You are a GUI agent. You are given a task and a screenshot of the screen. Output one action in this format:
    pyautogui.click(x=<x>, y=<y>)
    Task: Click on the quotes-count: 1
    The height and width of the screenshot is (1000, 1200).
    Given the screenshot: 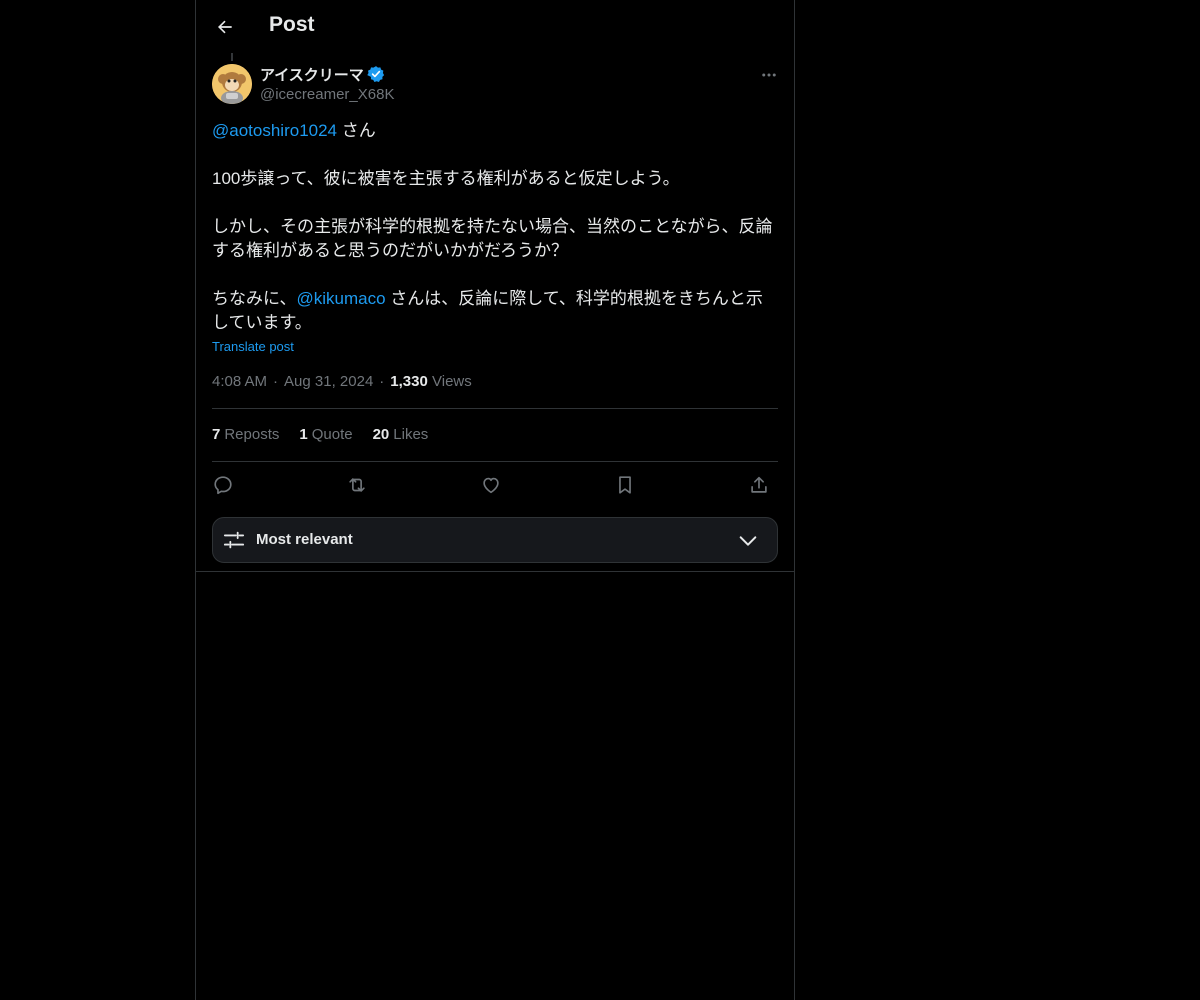 What is the action you would take?
    pyautogui.click(x=303, y=434)
    